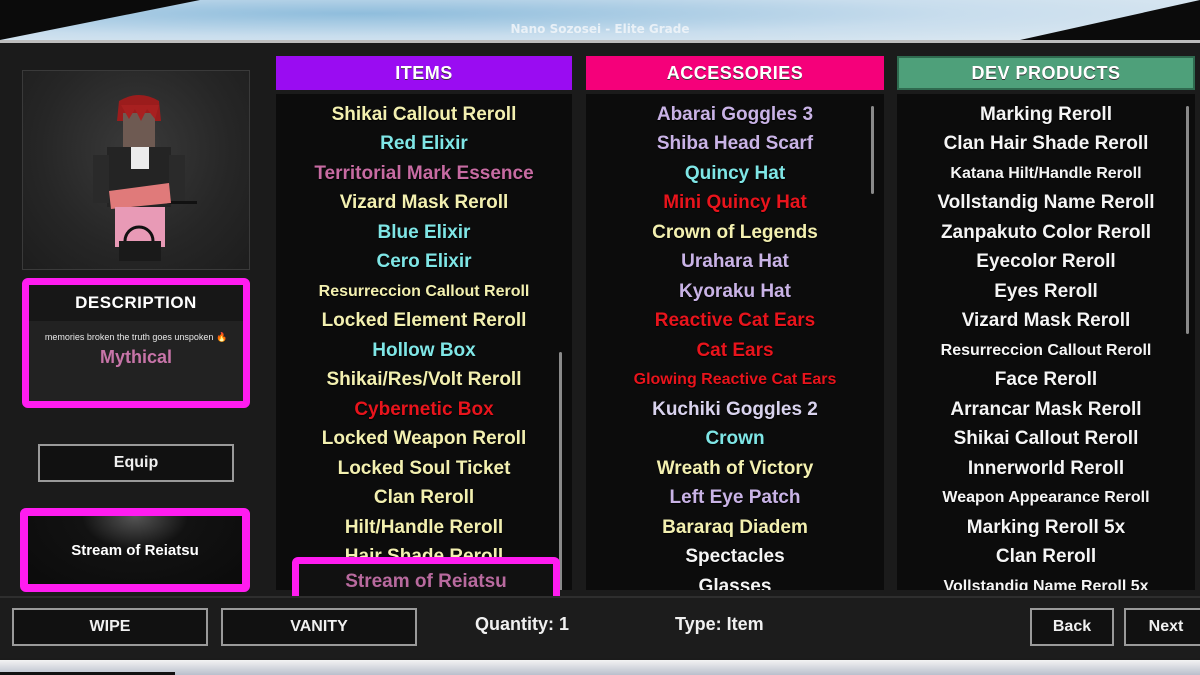 This screenshot has height=675, width=1200. I want to click on list-item: Cat Ears, so click(735, 351).